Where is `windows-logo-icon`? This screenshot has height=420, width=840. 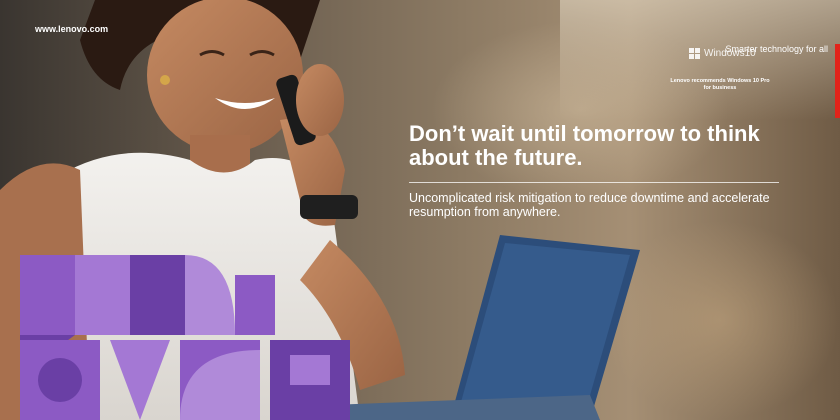 windows-logo-icon is located at coordinates (694, 53).